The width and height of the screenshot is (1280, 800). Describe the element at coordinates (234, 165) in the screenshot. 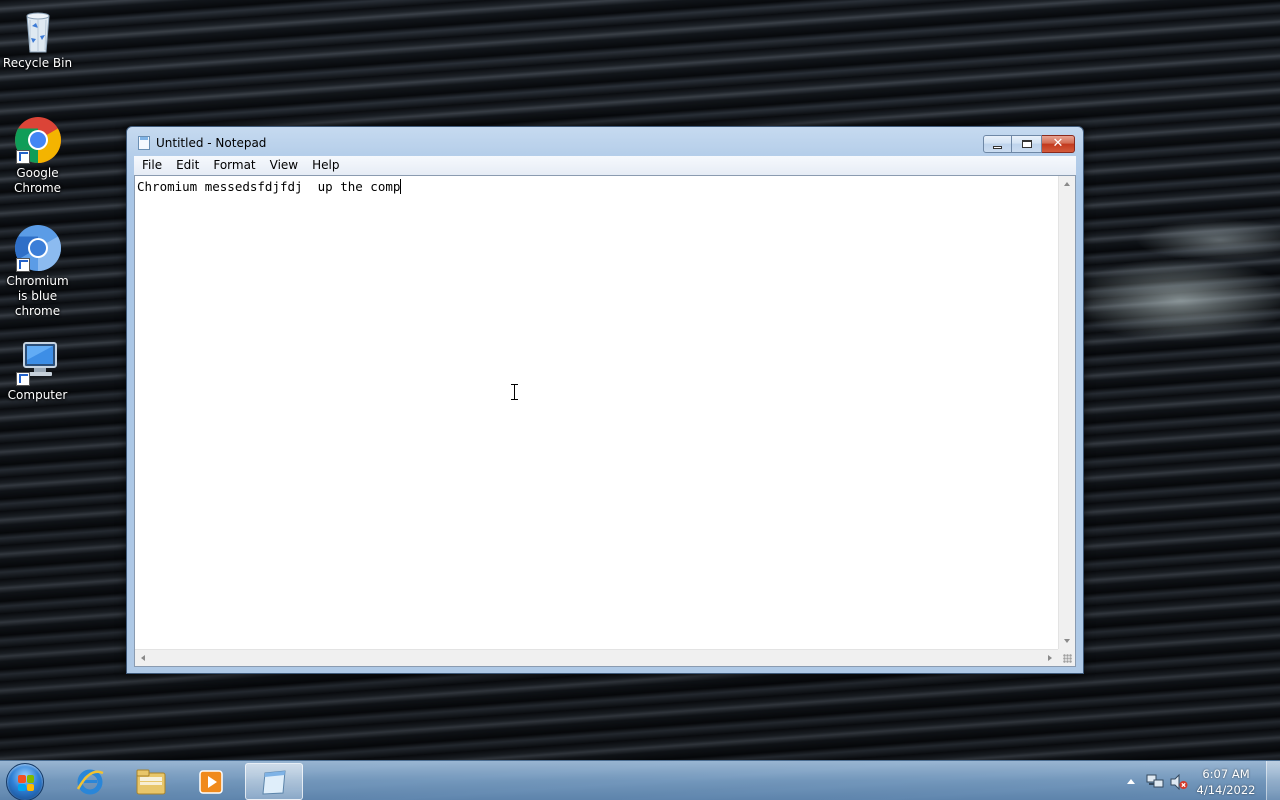

I see `menu-format: Format` at that location.